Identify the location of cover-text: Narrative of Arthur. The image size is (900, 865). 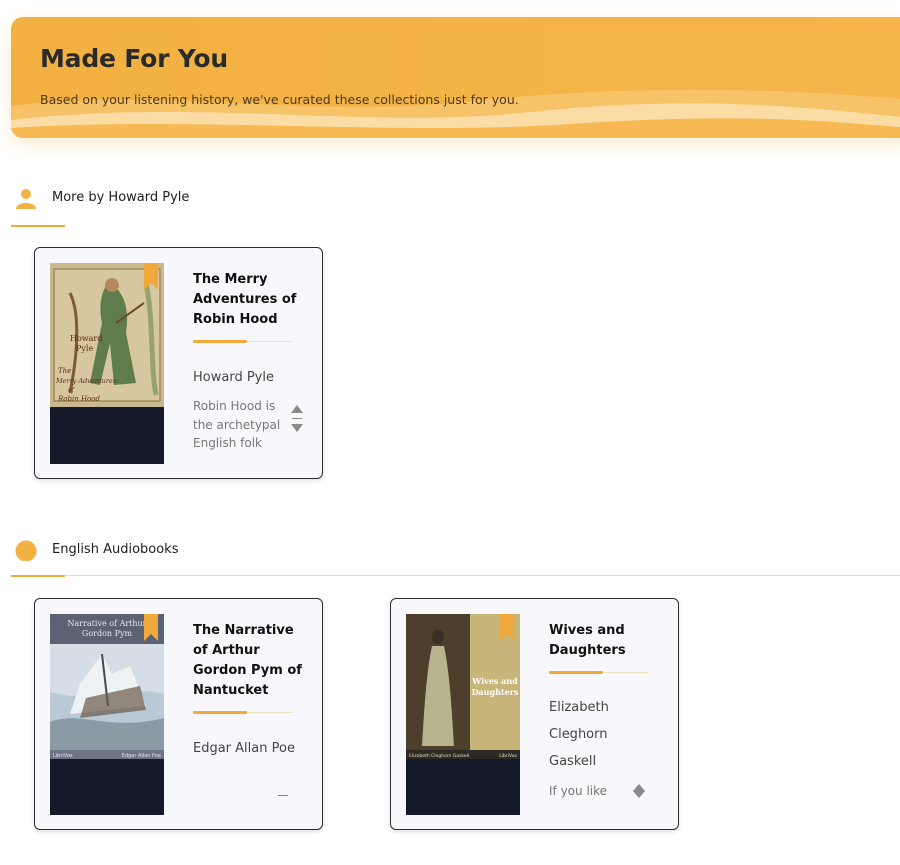
(106, 623).